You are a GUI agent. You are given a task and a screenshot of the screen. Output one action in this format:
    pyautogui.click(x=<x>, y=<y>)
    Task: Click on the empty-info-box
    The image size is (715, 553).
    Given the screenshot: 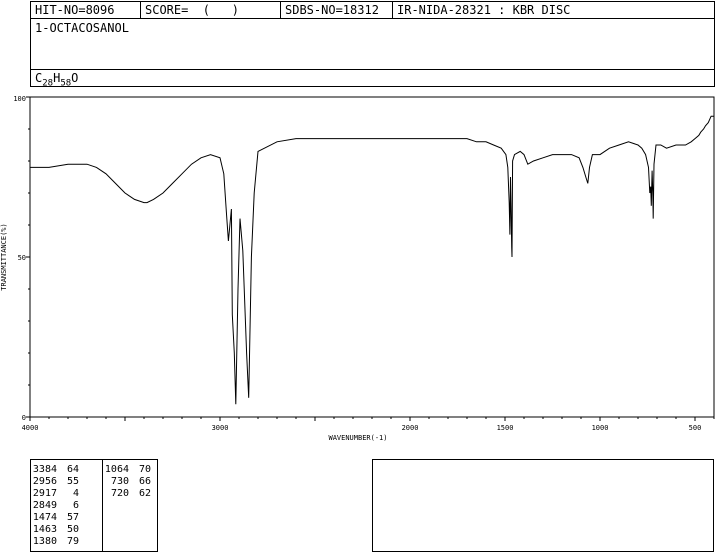 What is the action you would take?
    pyautogui.click(x=543, y=505)
    